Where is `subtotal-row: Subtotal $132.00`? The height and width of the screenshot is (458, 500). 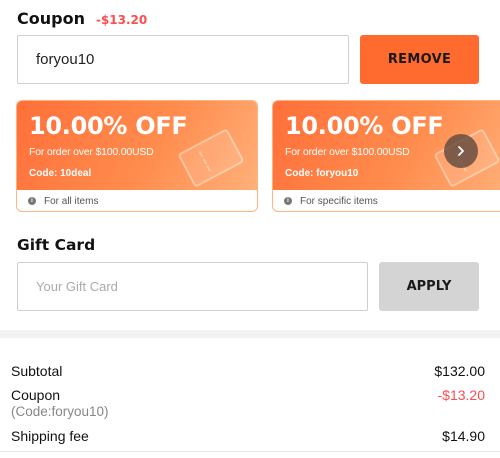
subtotal-row: Subtotal $132.00 is located at coordinates (248, 371).